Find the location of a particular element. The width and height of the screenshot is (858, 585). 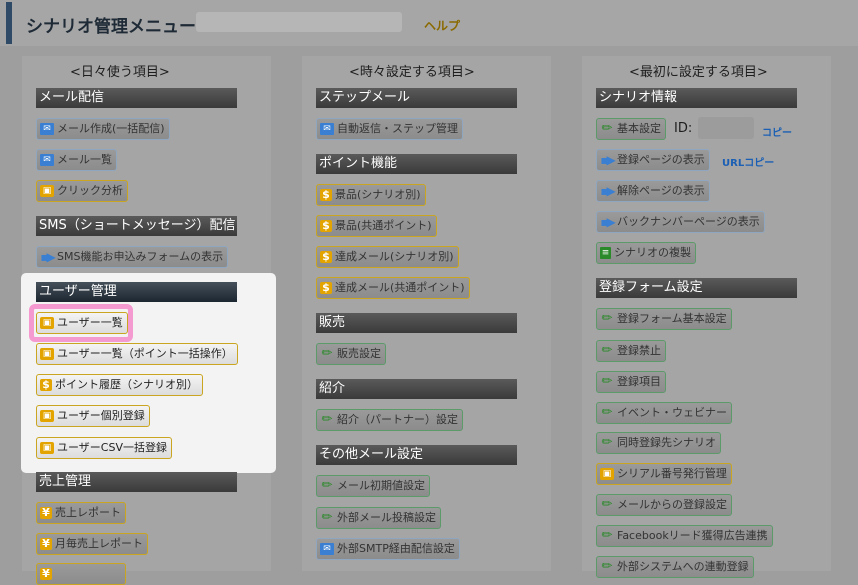

simultaneous-button: ✏ 同時登録先シナリオ is located at coordinates (658, 443).